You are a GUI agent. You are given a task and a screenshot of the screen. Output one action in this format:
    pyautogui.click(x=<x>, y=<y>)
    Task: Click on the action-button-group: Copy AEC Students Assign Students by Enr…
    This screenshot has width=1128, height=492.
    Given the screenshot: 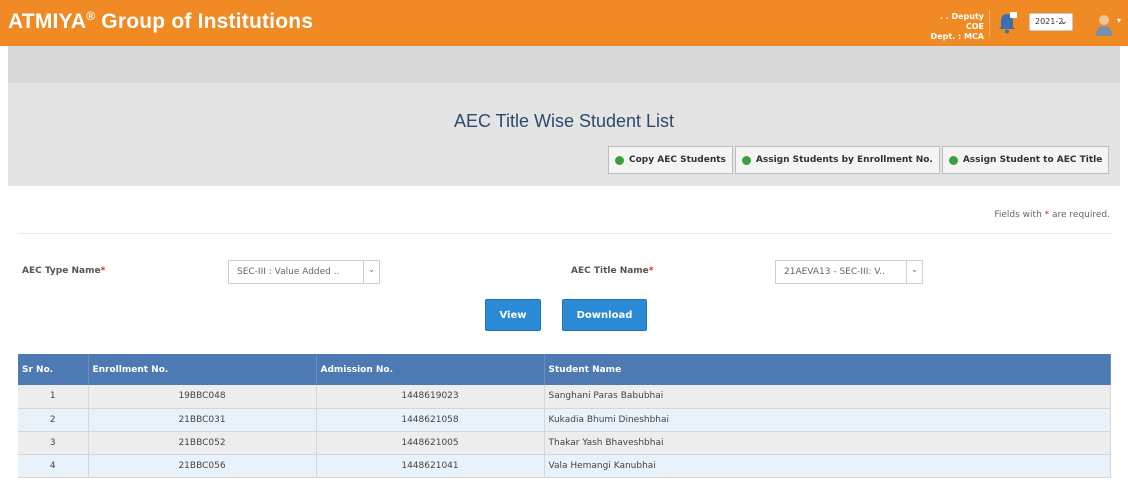 What is the action you would take?
    pyautogui.click(x=859, y=160)
    